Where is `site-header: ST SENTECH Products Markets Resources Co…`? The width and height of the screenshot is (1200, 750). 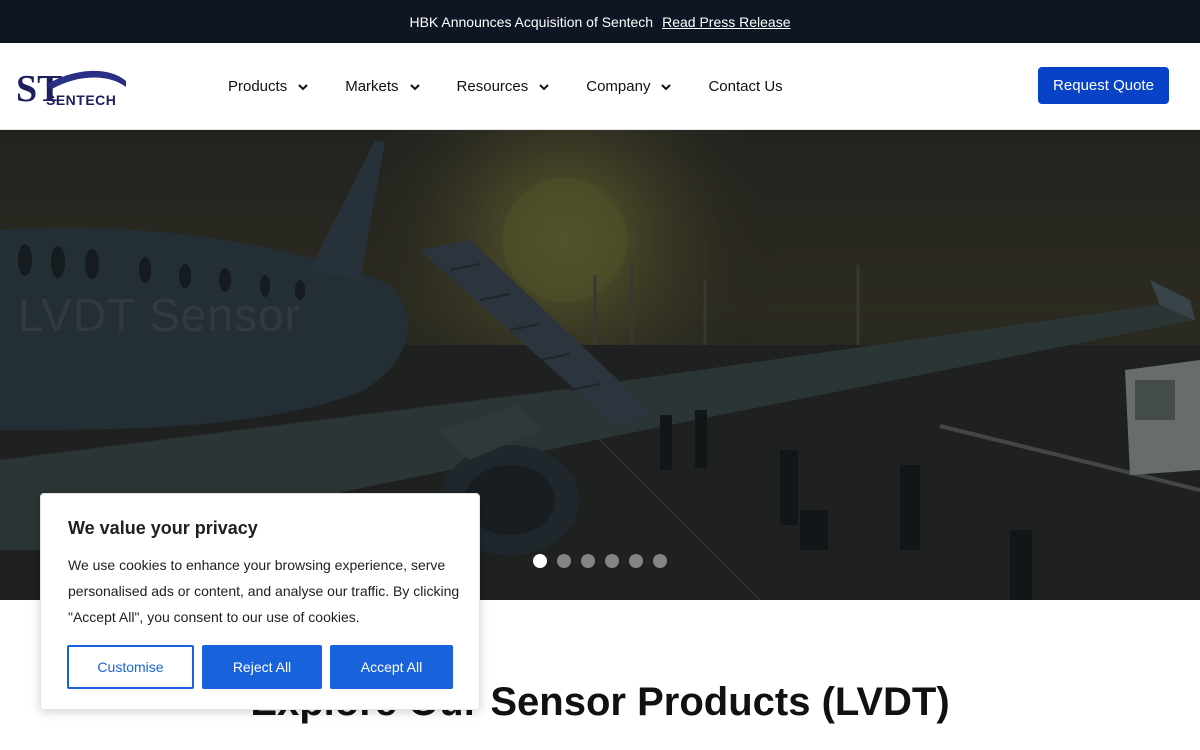
site-header: ST SENTECH Products Markets Resources Co… is located at coordinates (600, 86).